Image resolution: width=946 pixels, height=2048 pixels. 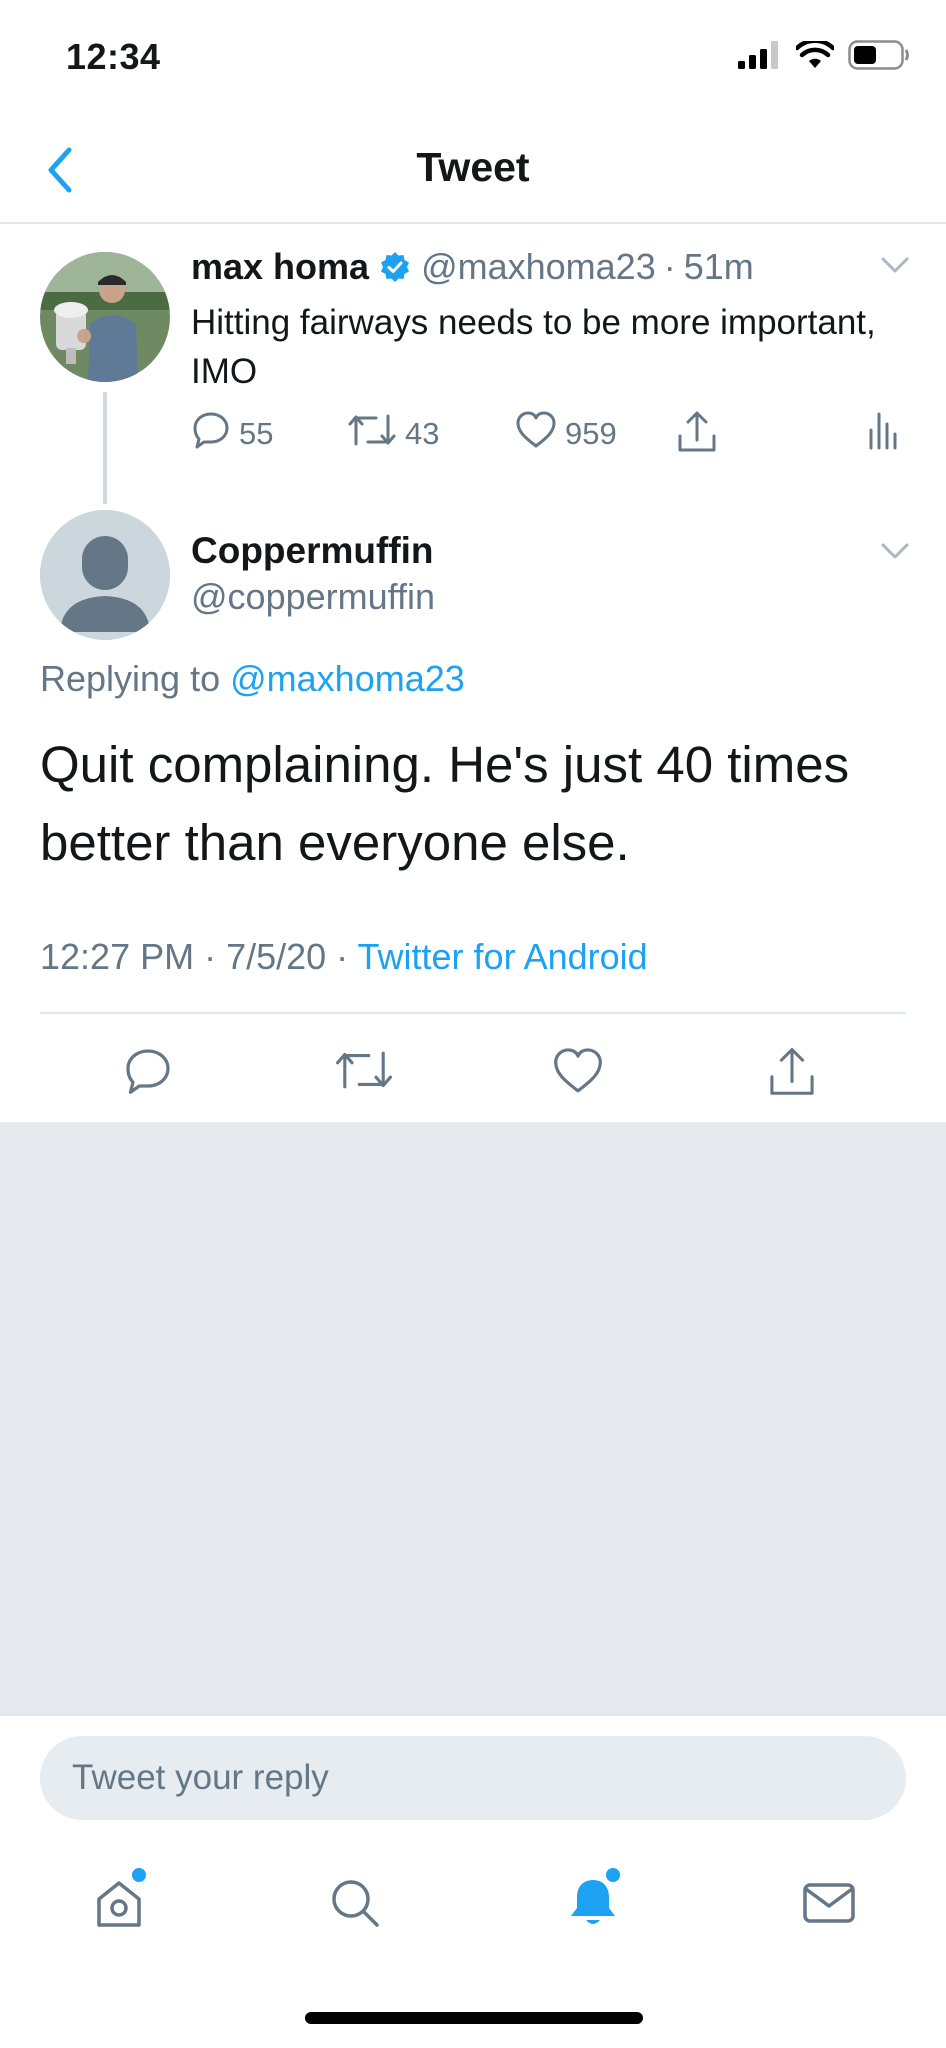 I want to click on reply-button, so click(x=148, y=1073).